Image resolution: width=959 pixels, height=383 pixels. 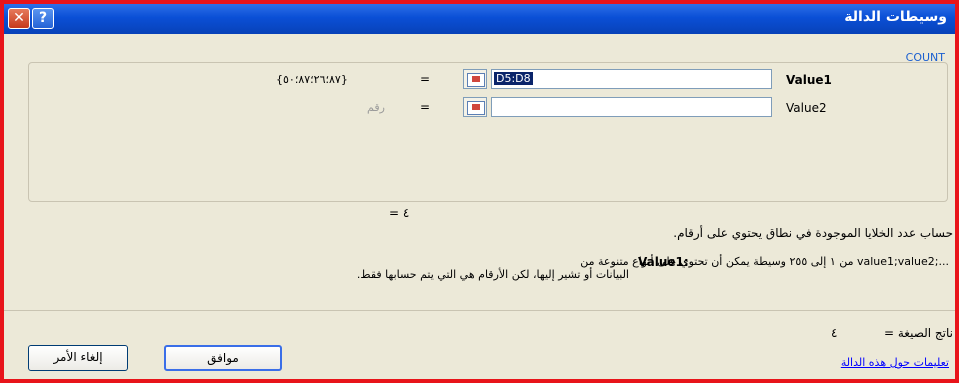 What do you see at coordinates (223, 358) in the screenshot?
I see `ok-button: موافق` at bounding box center [223, 358].